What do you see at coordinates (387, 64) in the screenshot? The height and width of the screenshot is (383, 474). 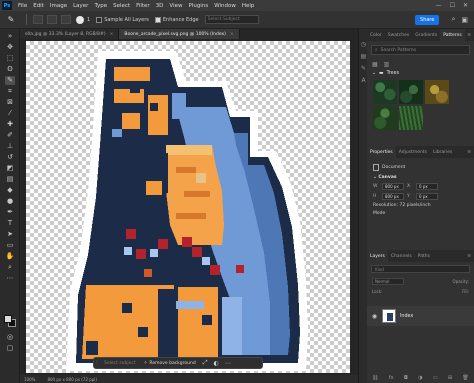 I see `list-view-icon: ▥` at bounding box center [387, 64].